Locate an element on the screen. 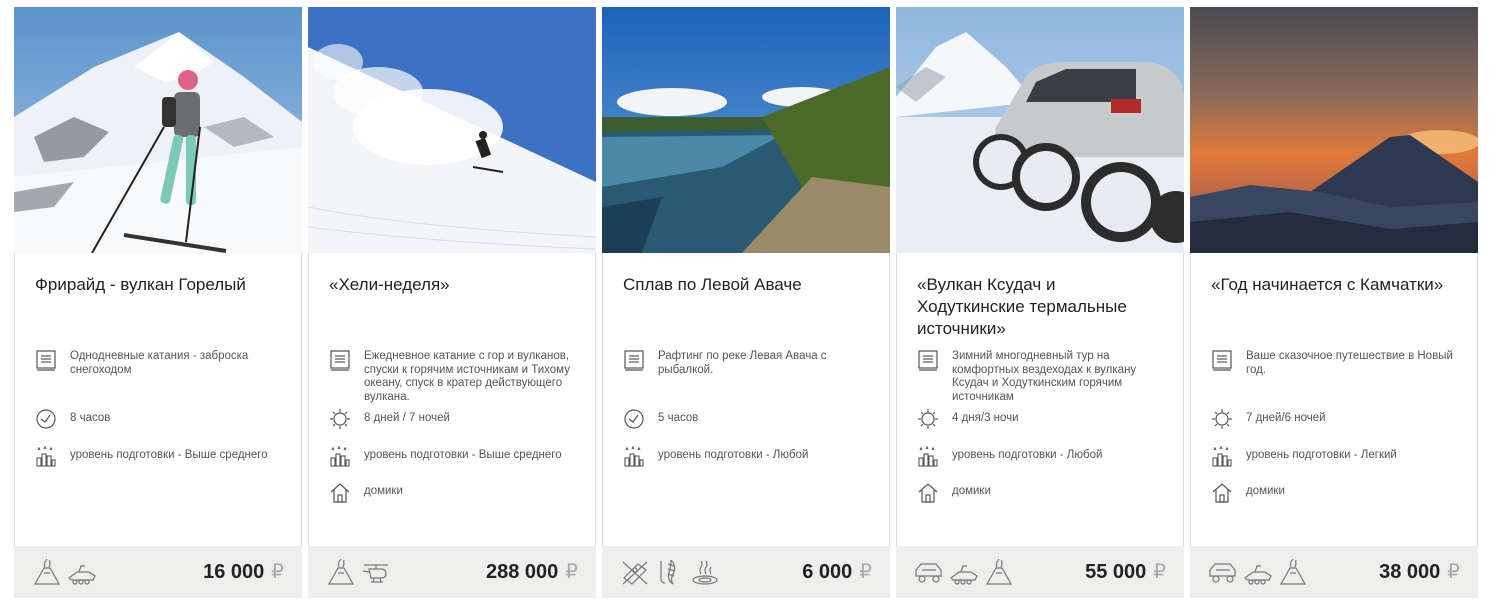 The width and height of the screenshot is (1500, 606). price-value: 6 000 is located at coordinates (827, 572).